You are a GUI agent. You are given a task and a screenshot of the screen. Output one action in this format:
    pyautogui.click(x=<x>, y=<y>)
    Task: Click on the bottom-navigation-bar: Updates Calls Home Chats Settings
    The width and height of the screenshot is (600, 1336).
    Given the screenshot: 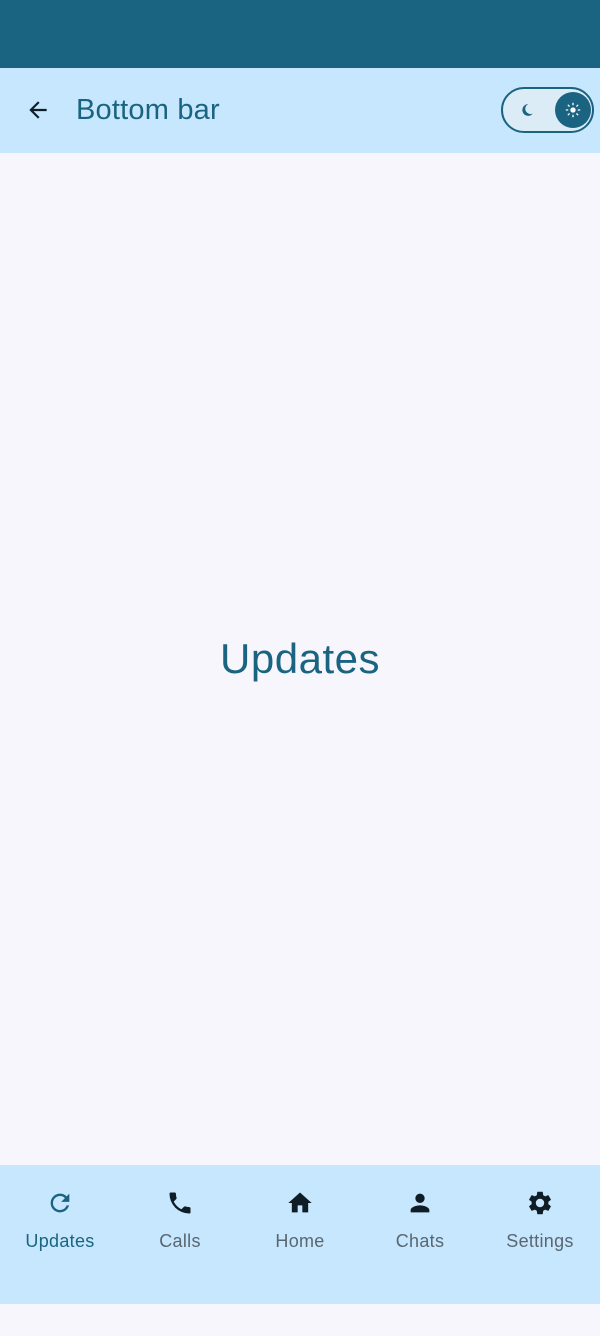 What is the action you would take?
    pyautogui.click(x=300, y=1234)
    